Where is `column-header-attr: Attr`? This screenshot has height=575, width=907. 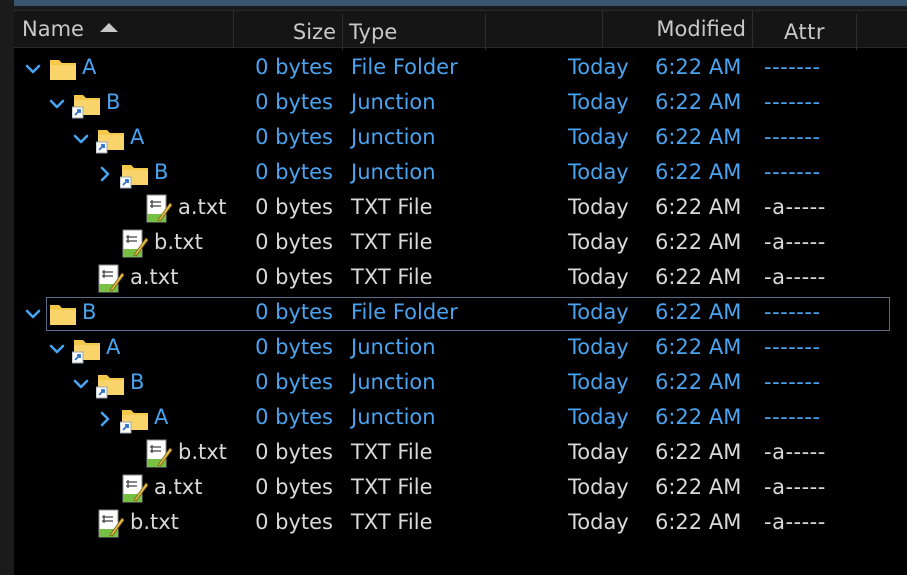
column-header-attr: Attr is located at coordinates (805, 32).